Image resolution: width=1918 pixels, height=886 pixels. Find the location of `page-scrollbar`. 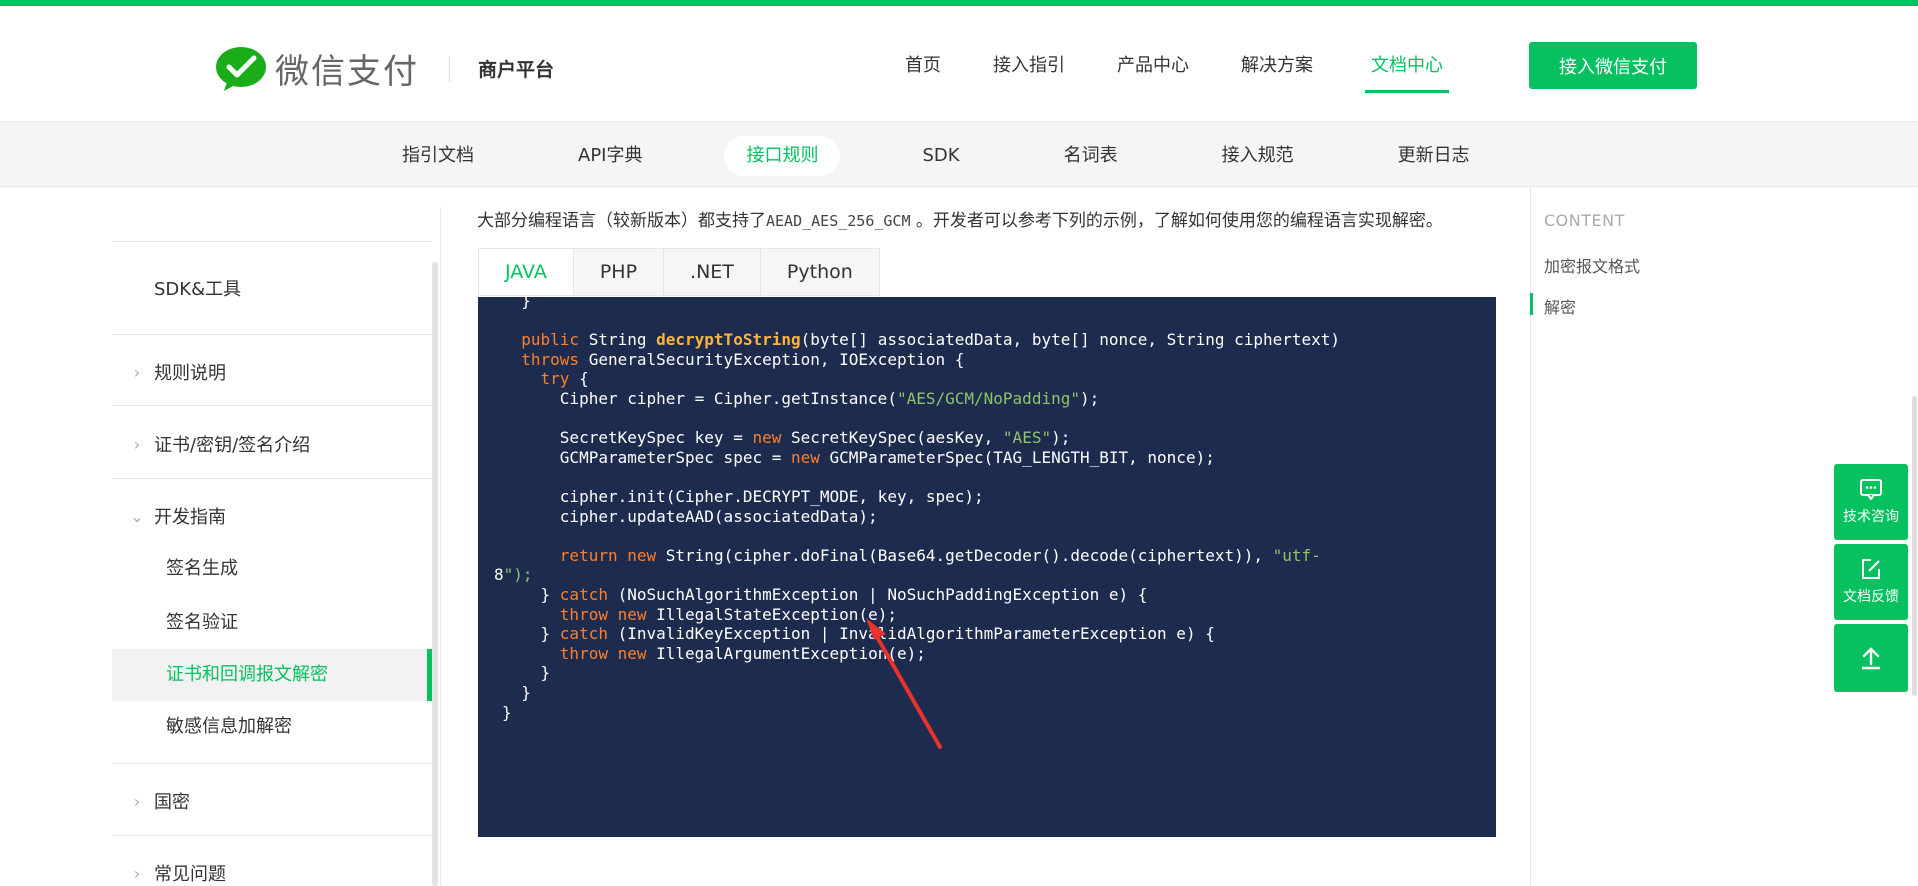

page-scrollbar is located at coordinates (1914, 546).